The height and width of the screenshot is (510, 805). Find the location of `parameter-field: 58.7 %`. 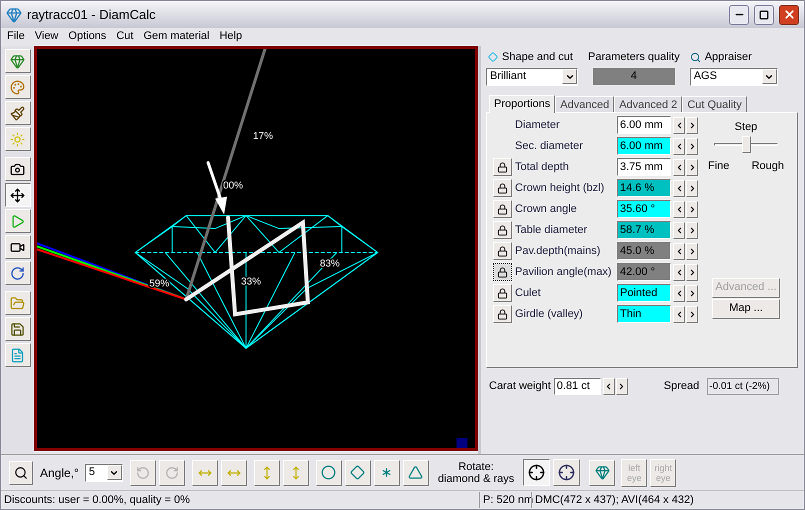

parameter-field: 58.7 % is located at coordinates (644, 230).